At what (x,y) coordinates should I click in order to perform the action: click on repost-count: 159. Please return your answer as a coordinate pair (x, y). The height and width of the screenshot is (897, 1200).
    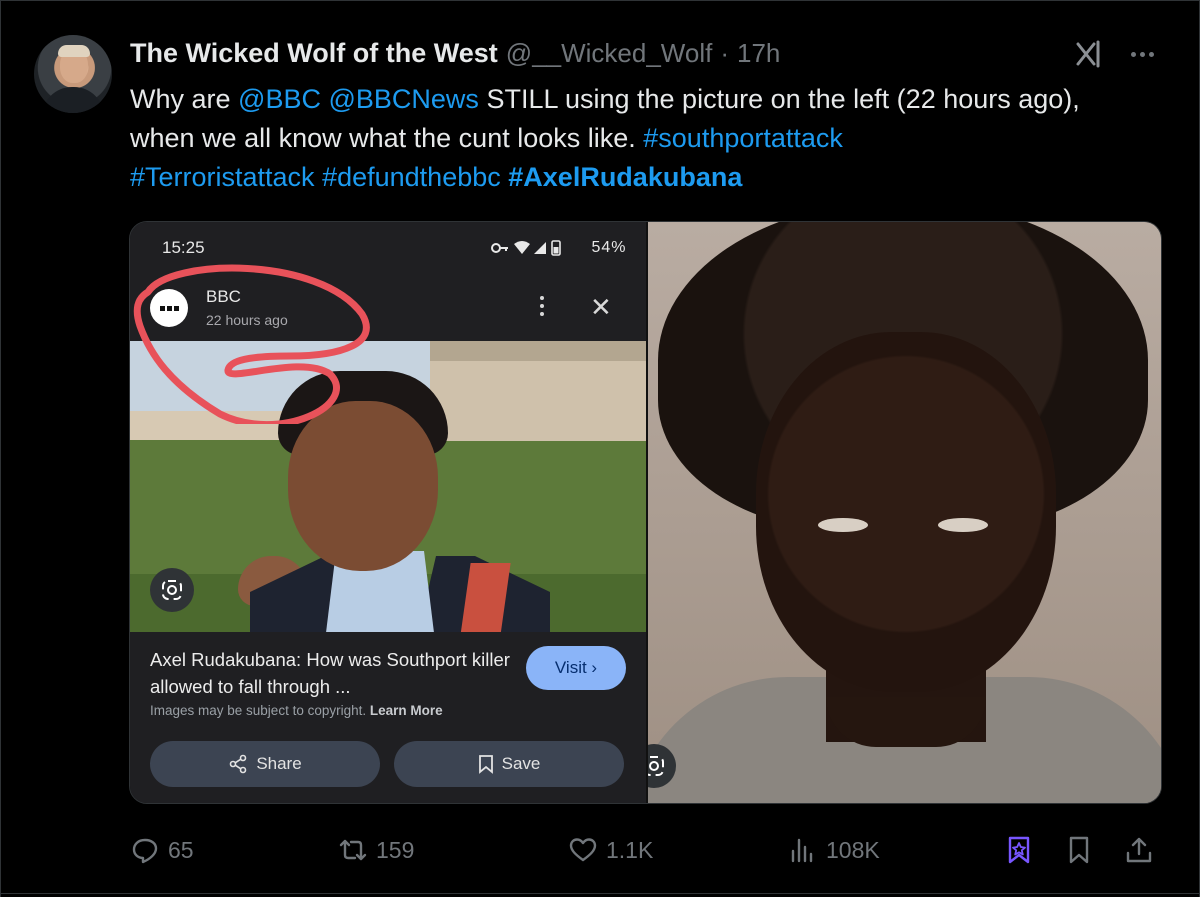
    Looking at the image, I should click on (395, 849).